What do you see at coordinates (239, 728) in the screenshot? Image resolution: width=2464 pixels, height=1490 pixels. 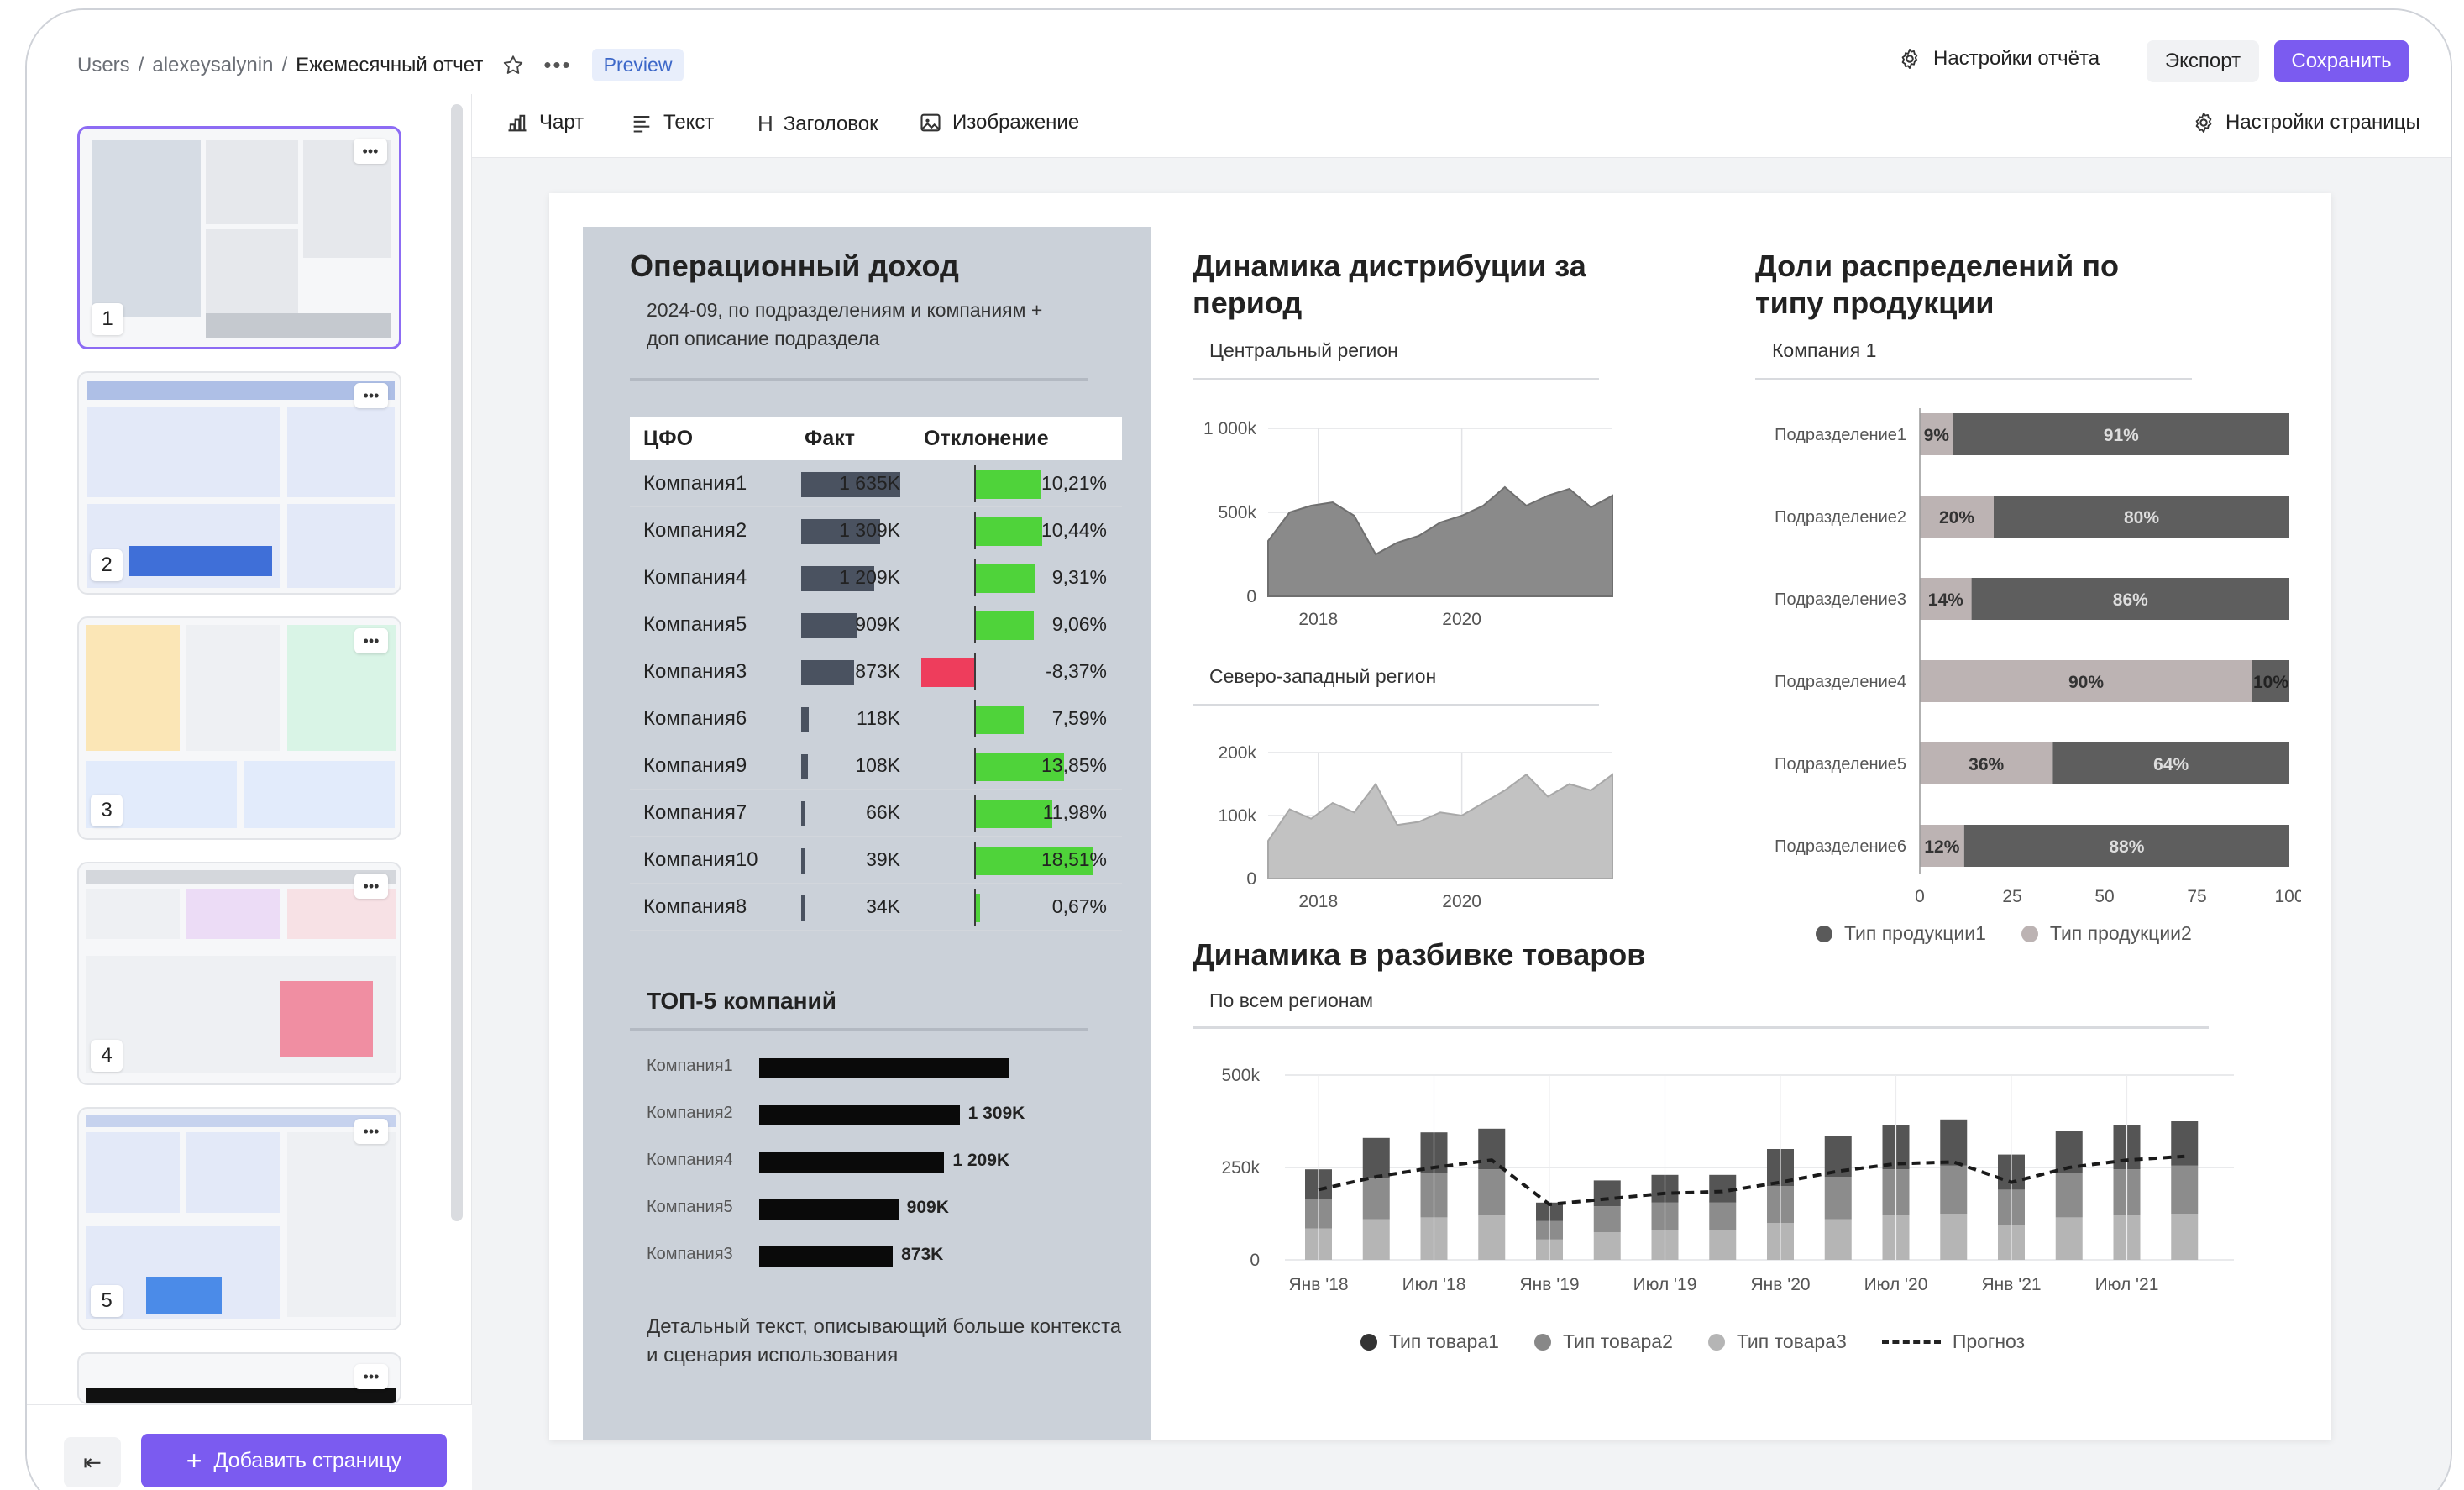 I see `page-thumbnail-3: 3 •••` at bounding box center [239, 728].